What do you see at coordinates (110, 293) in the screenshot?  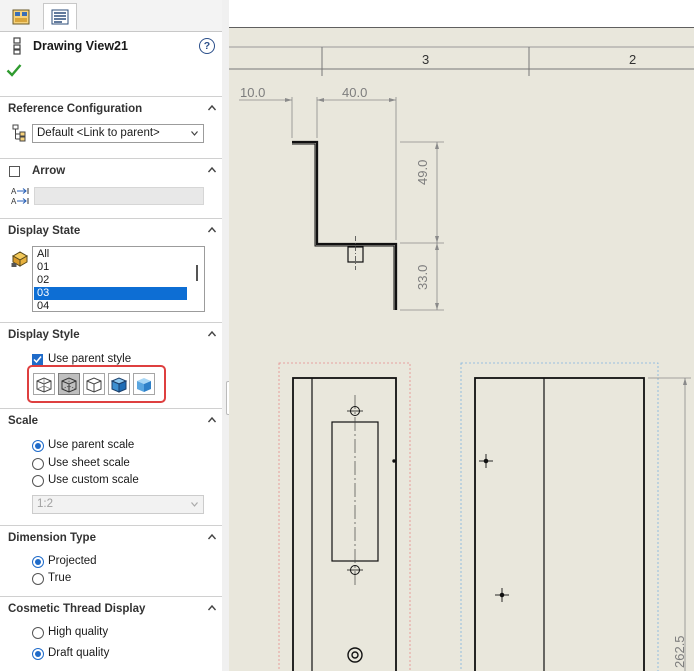 I see `list-item-selected: 03` at bounding box center [110, 293].